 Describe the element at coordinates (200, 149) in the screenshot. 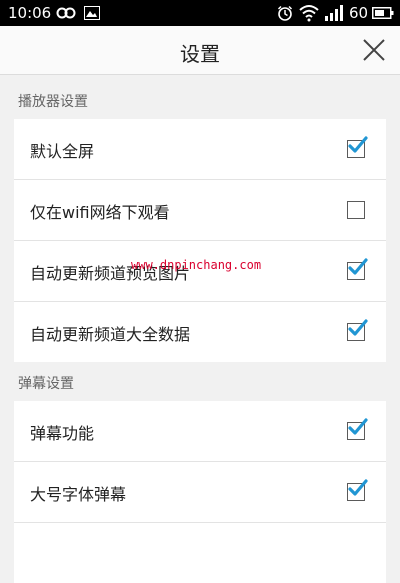

I see `setting-row-fullscreen: 默认全屏` at that location.